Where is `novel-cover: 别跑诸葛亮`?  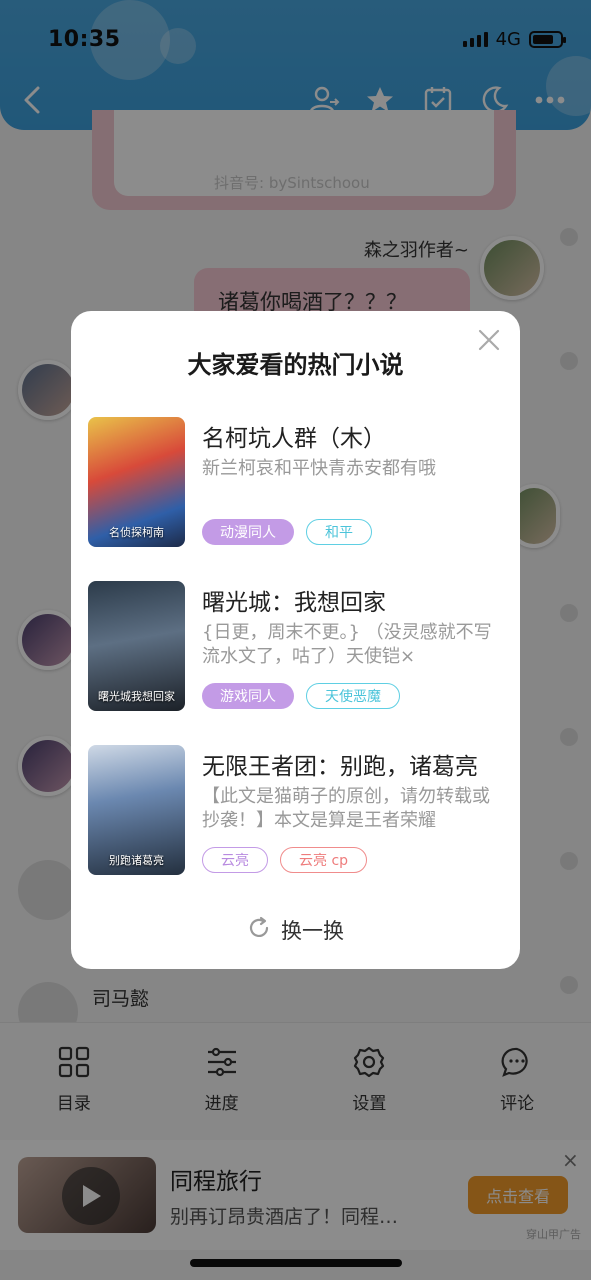 novel-cover: 别跑诸葛亮 is located at coordinates (136, 810).